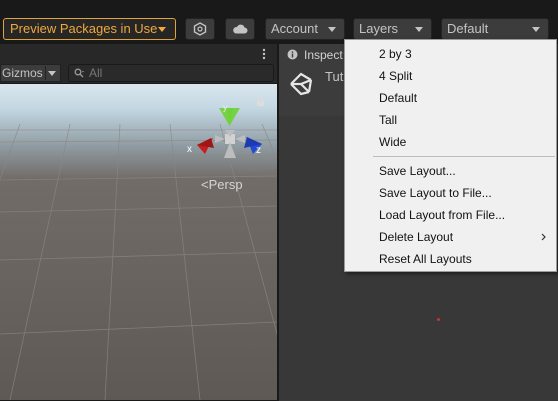 Image resolution: width=558 pixels, height=401 pixels. I want to click on more-options-icon, so click(264, 54).